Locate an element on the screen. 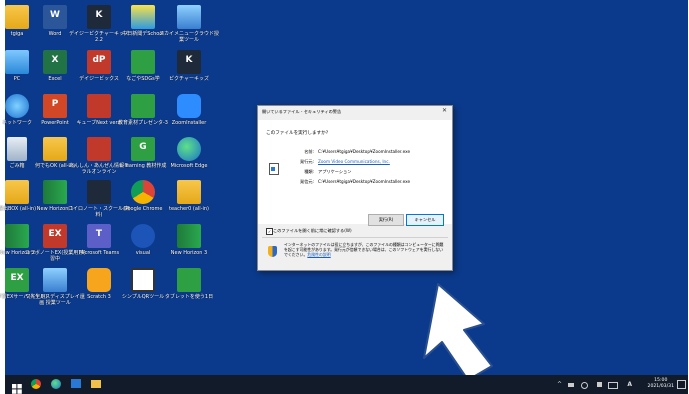 The image size is (689, 394). red-app-icon: dP is located at coordinates (99, 62).